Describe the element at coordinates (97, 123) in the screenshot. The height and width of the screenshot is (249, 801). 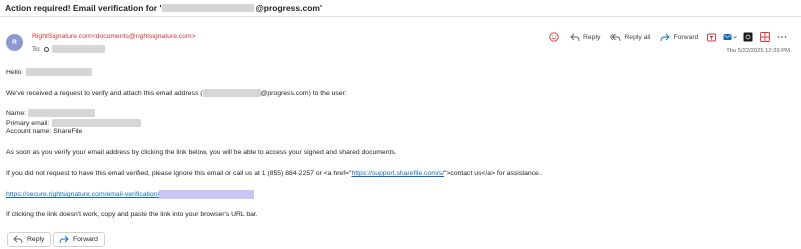
I see `redacted-primary-email` at that location.